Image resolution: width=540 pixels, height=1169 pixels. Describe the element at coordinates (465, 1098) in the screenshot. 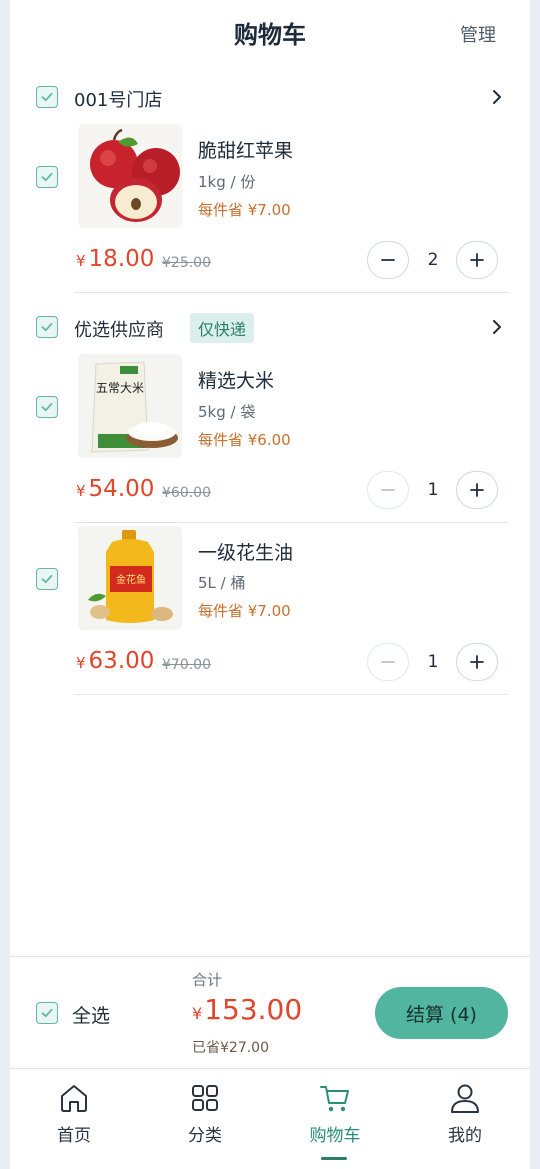

I see `user-icon` at that location.